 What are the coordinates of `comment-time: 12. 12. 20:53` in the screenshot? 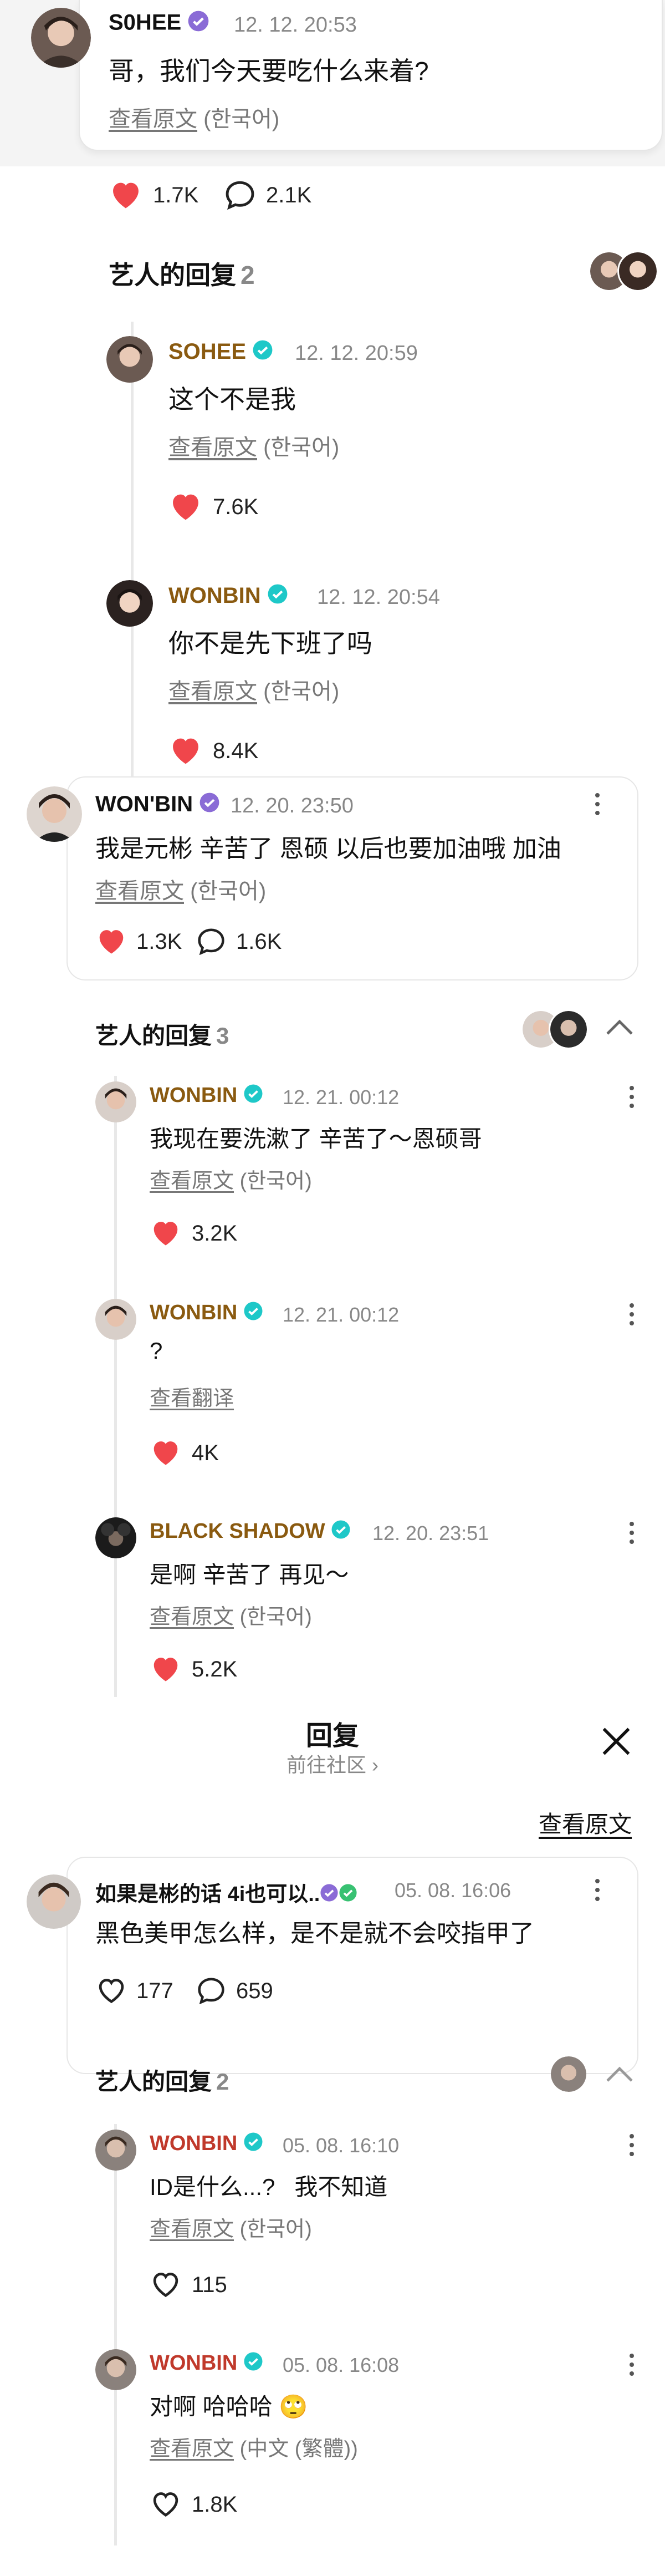 It's located at (295, 25).